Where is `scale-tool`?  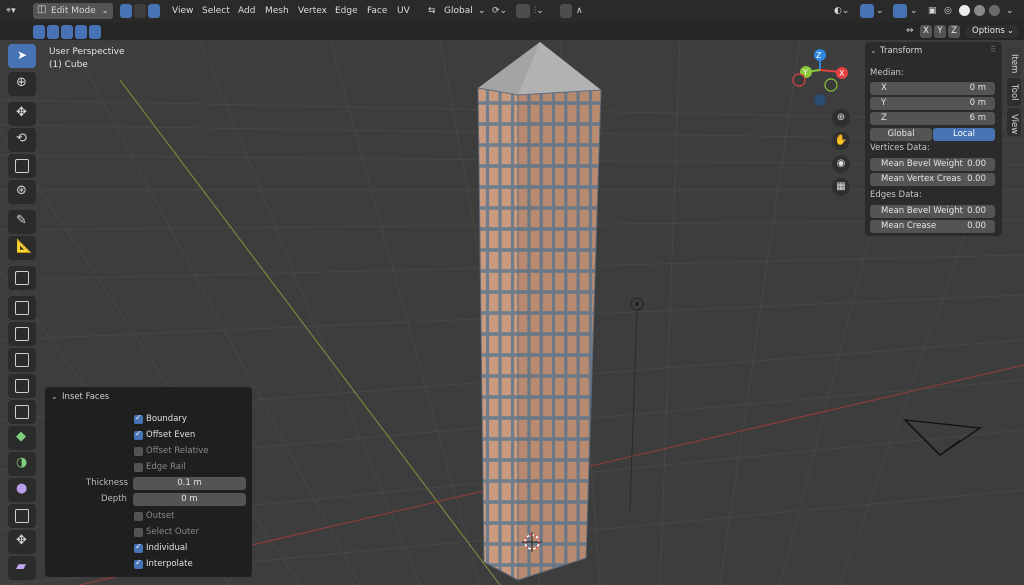 scale-tool is located at coordinates (22, 166).